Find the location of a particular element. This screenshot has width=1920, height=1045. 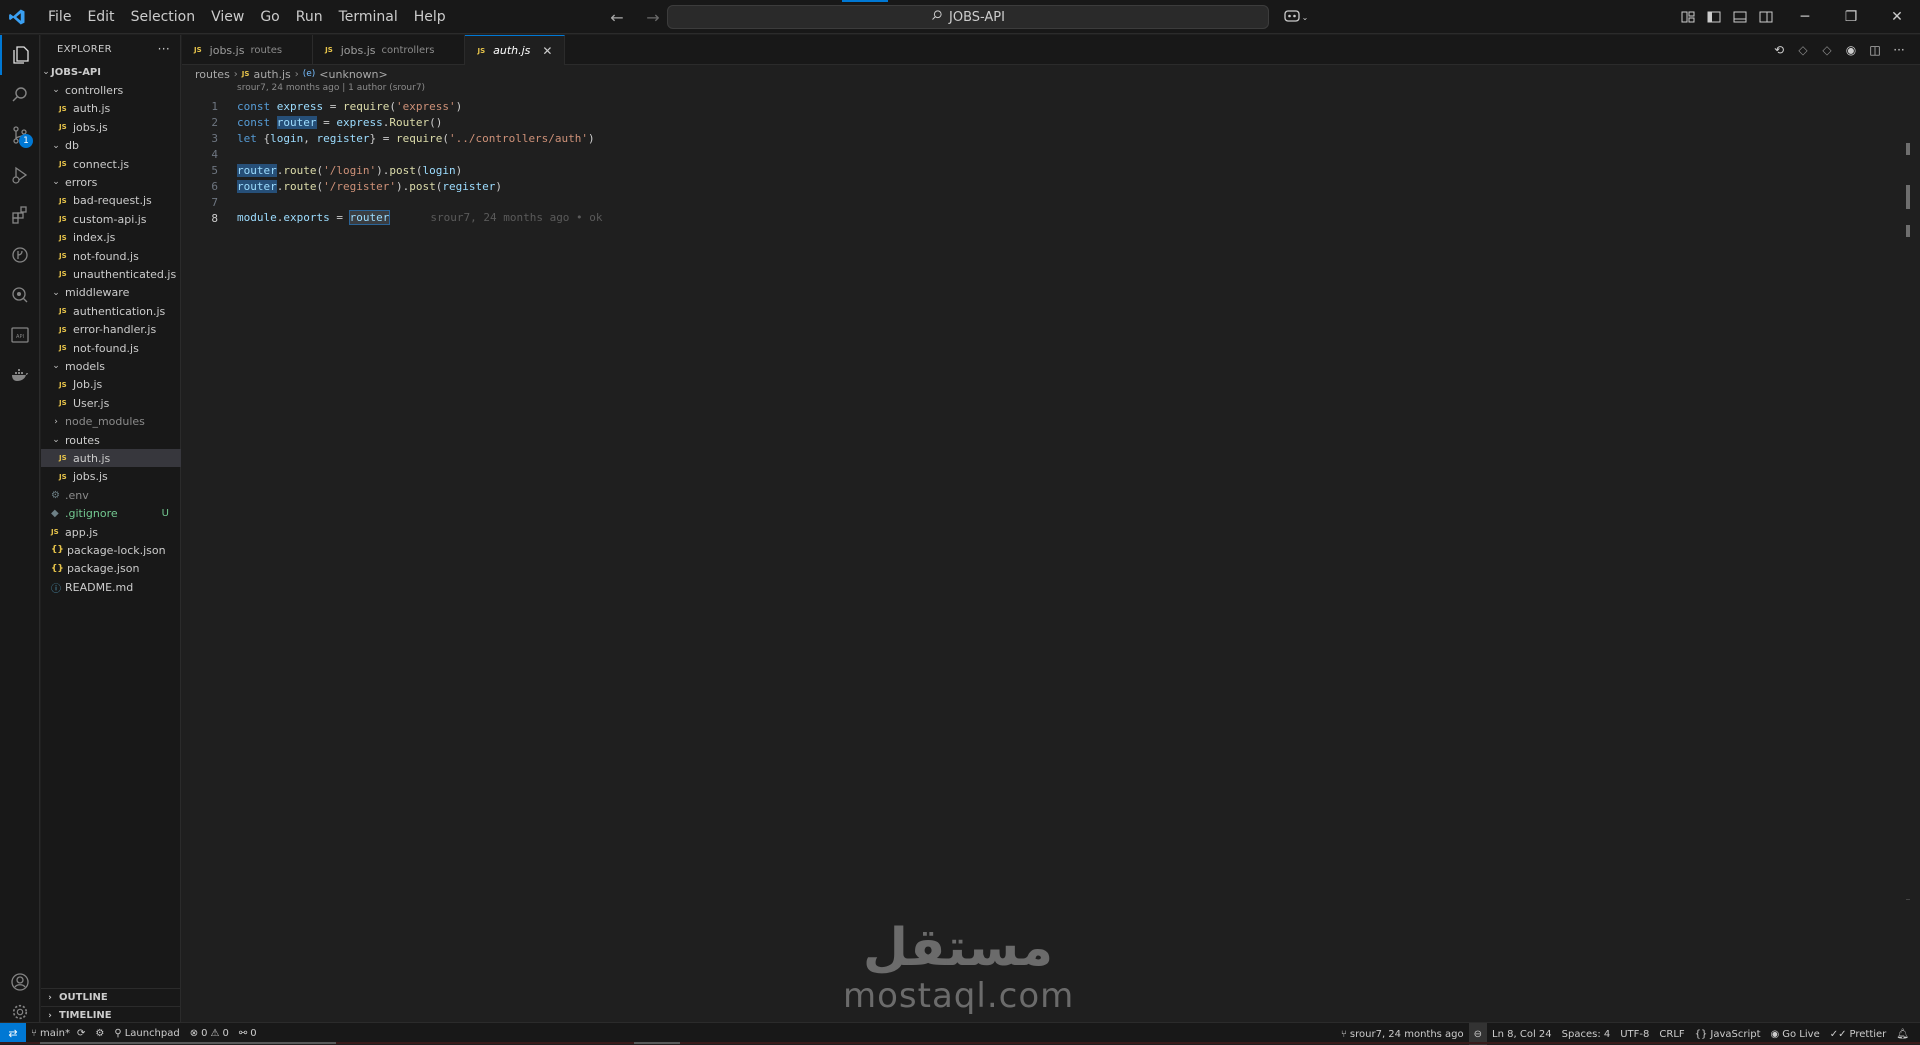

file-item: JS authentication.js is located at coordinates (111, 311).